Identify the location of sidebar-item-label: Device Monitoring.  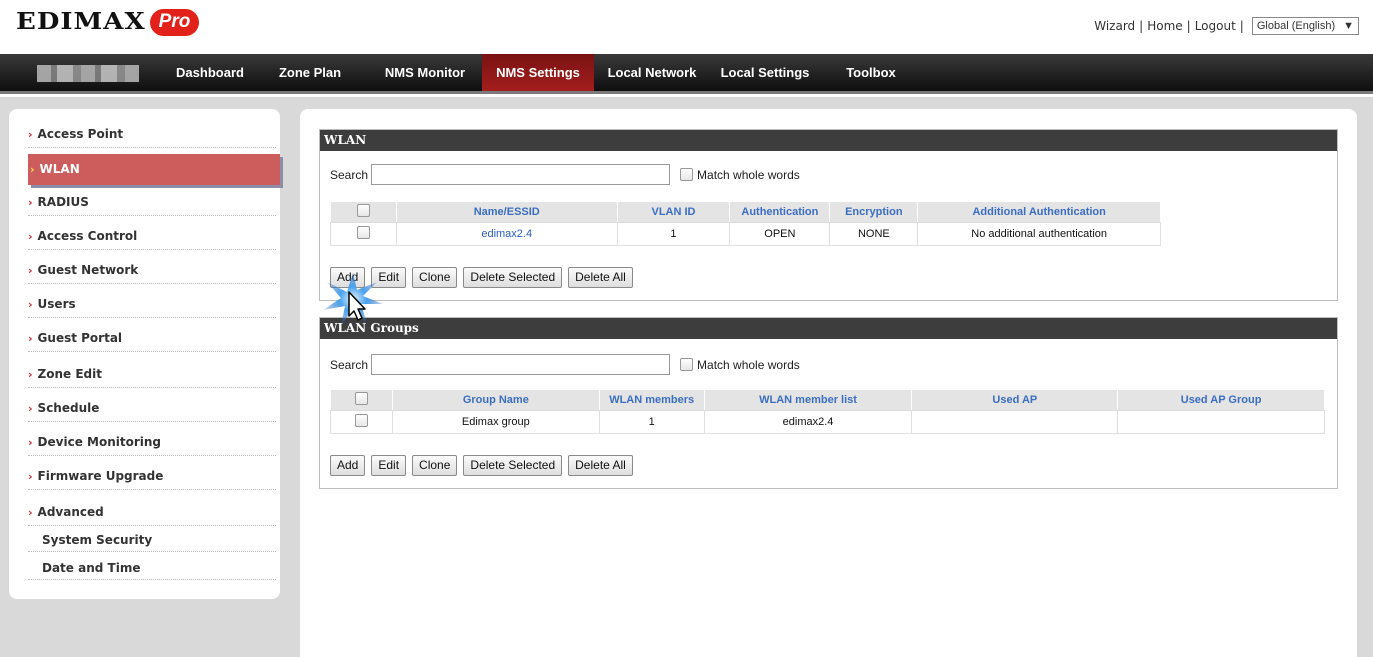
(99, 442).